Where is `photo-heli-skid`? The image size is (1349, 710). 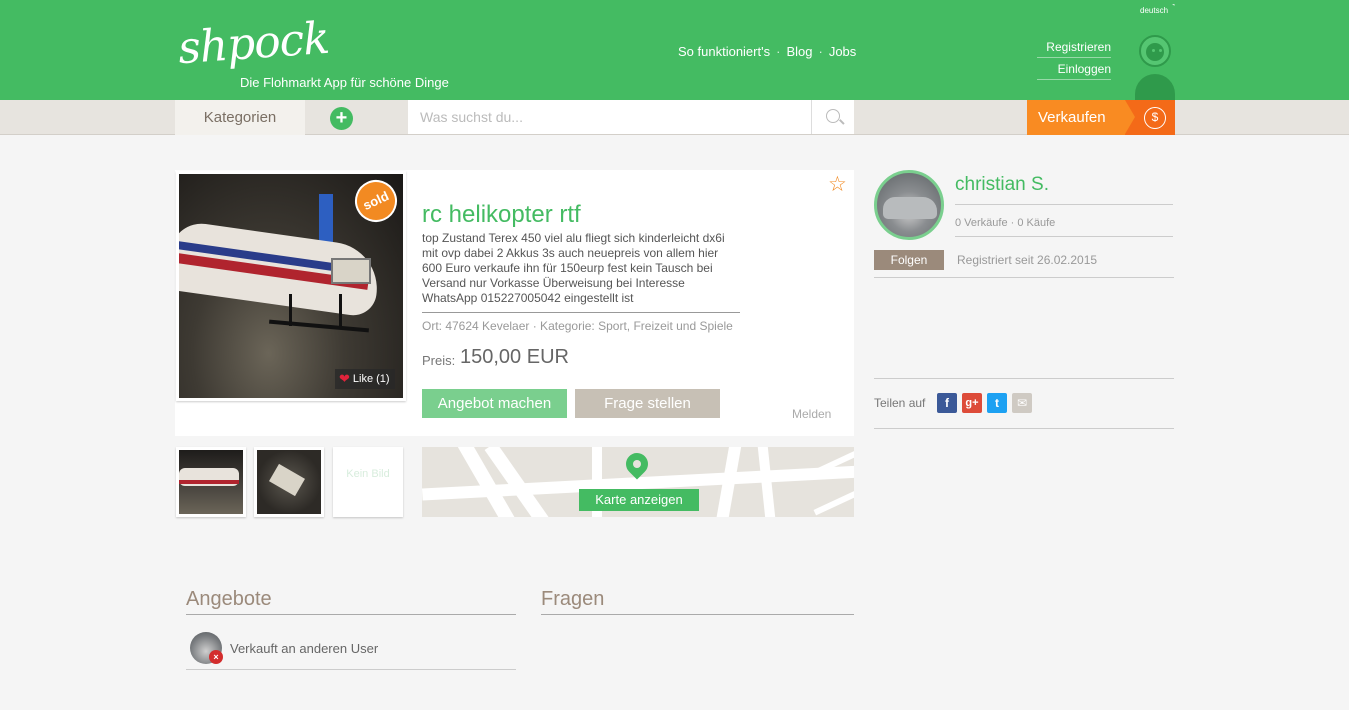 photo-heli-skid is located at coordinates (319, 326).